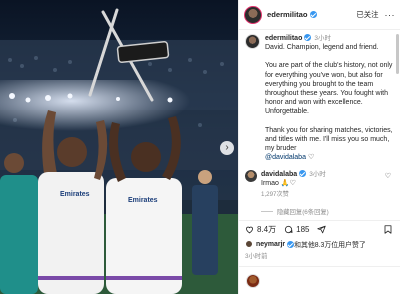 Image resolution: width=400 pixels, height=294 pixels. Describe the element at coordinates (397, 54) in the screenshot. I see `scrollbar` at that location.